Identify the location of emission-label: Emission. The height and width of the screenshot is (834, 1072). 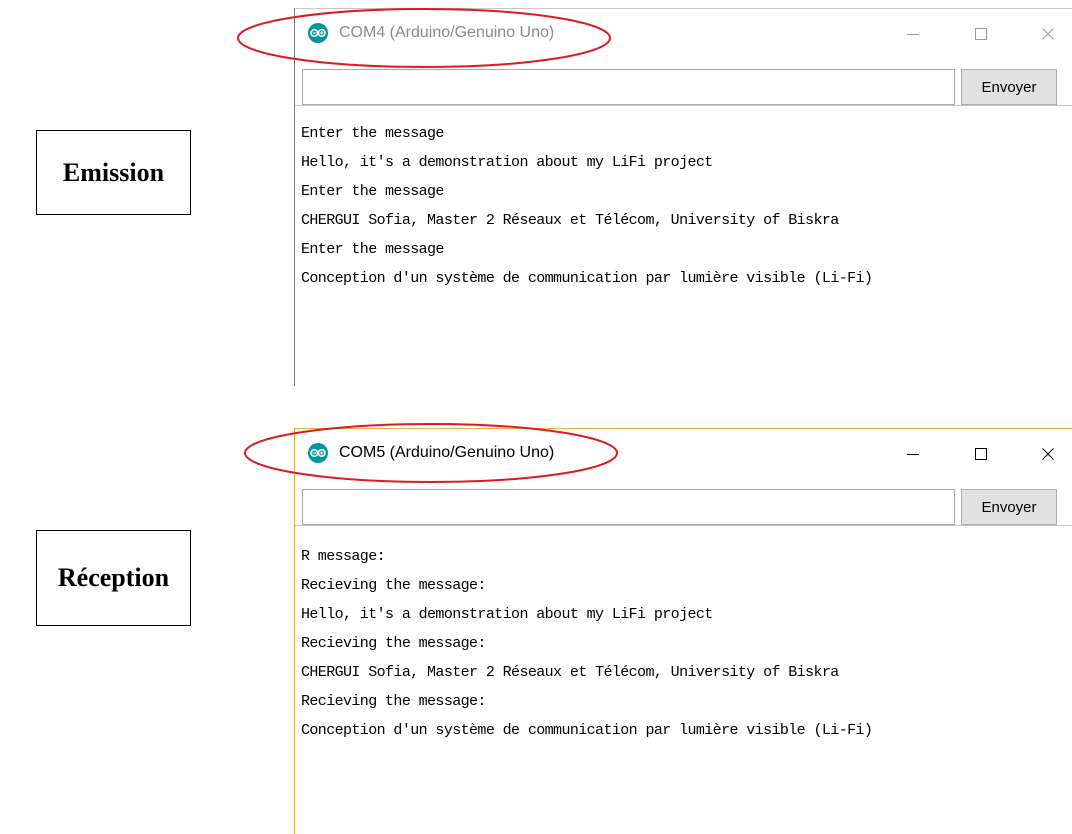
(113, 172).